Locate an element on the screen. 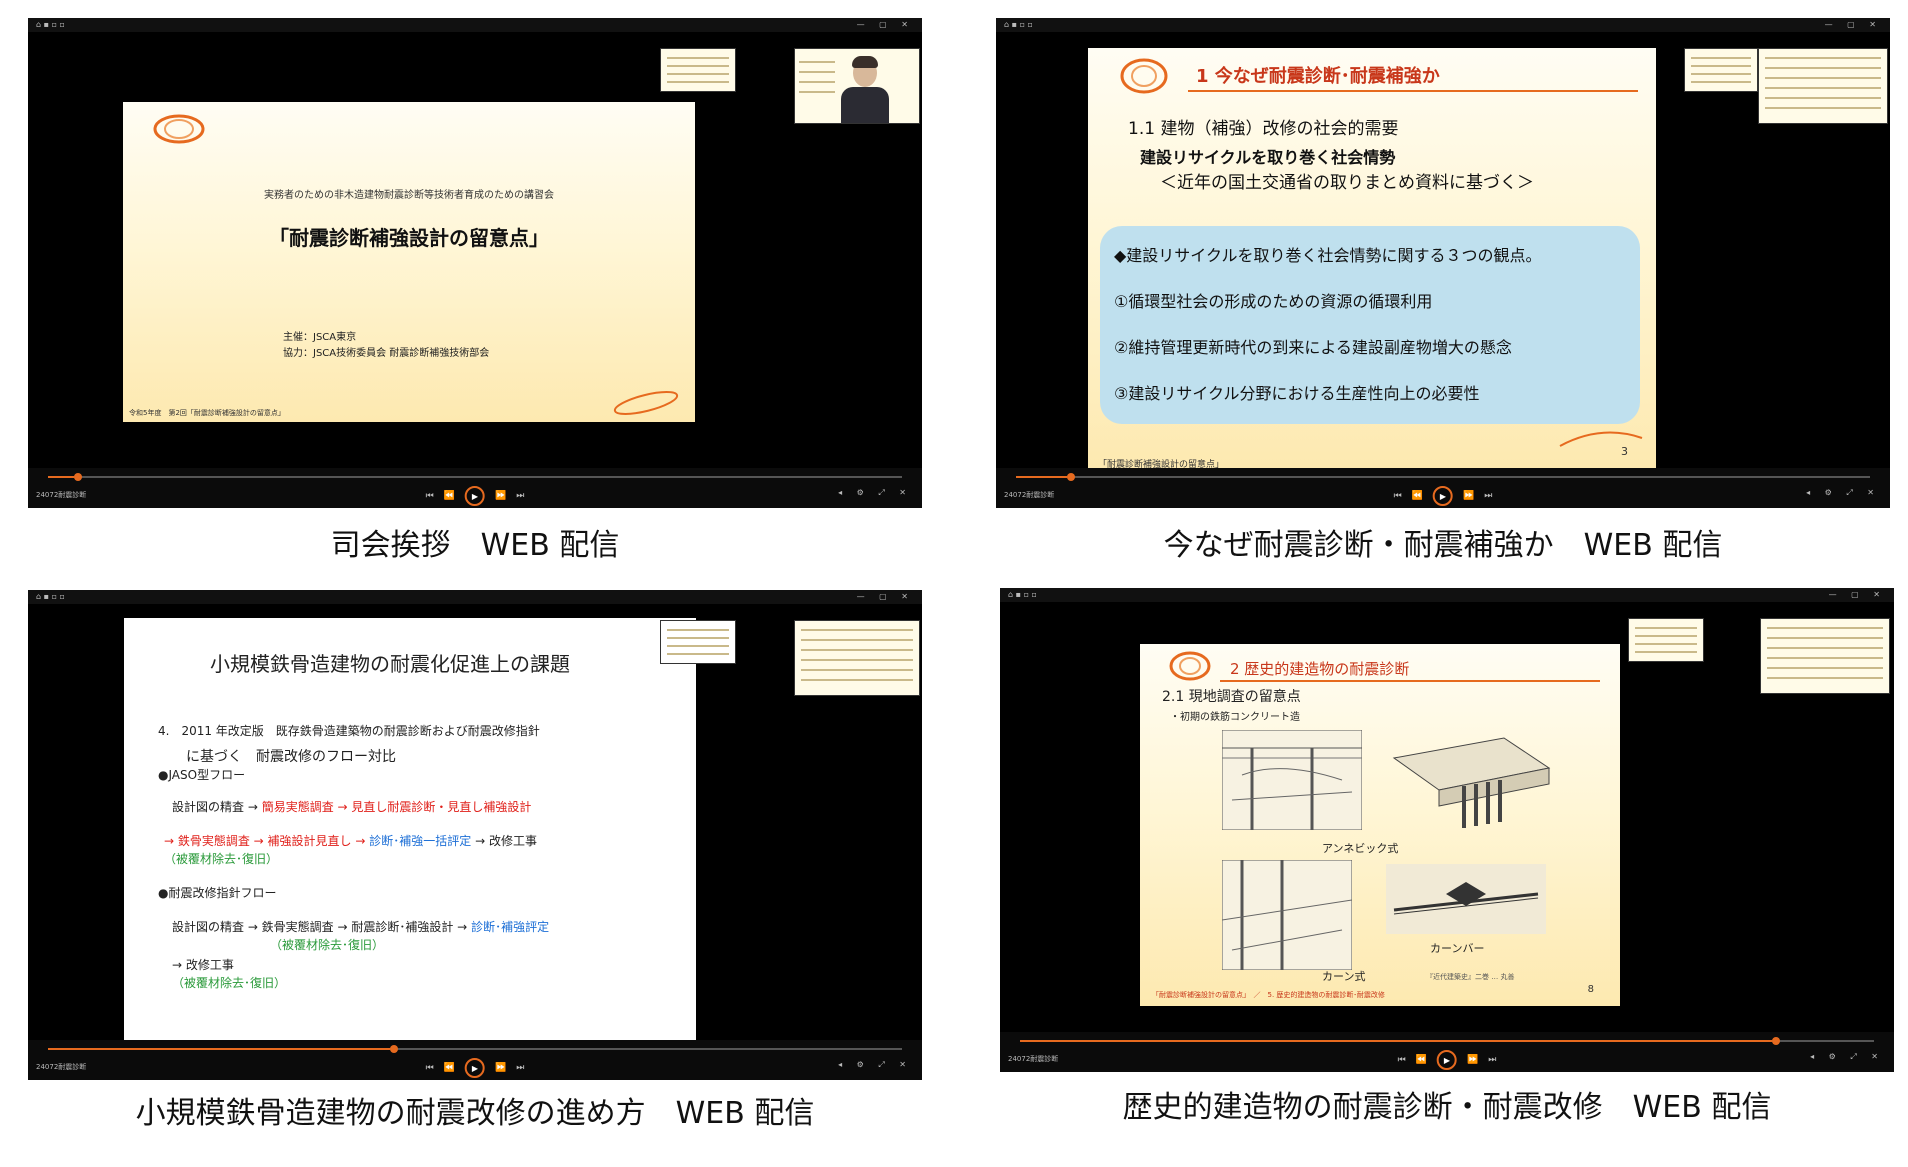  flow4-green: （被覆材除去･復旧） is located at coordinates (229, 983).